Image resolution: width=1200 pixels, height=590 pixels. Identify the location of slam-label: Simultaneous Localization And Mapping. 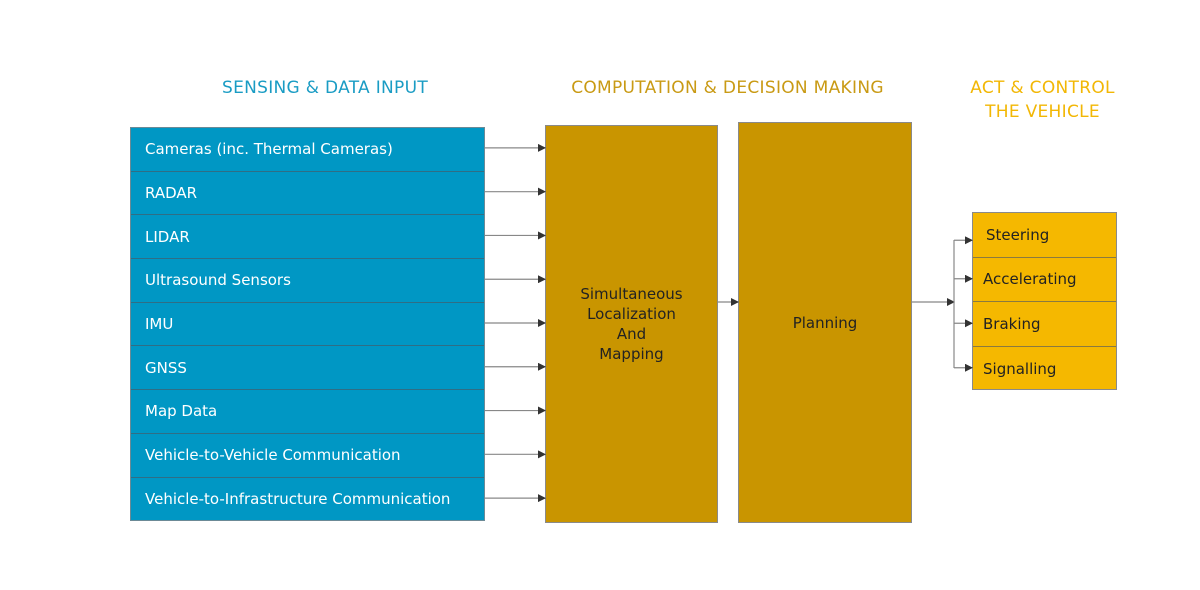
(631, 324).